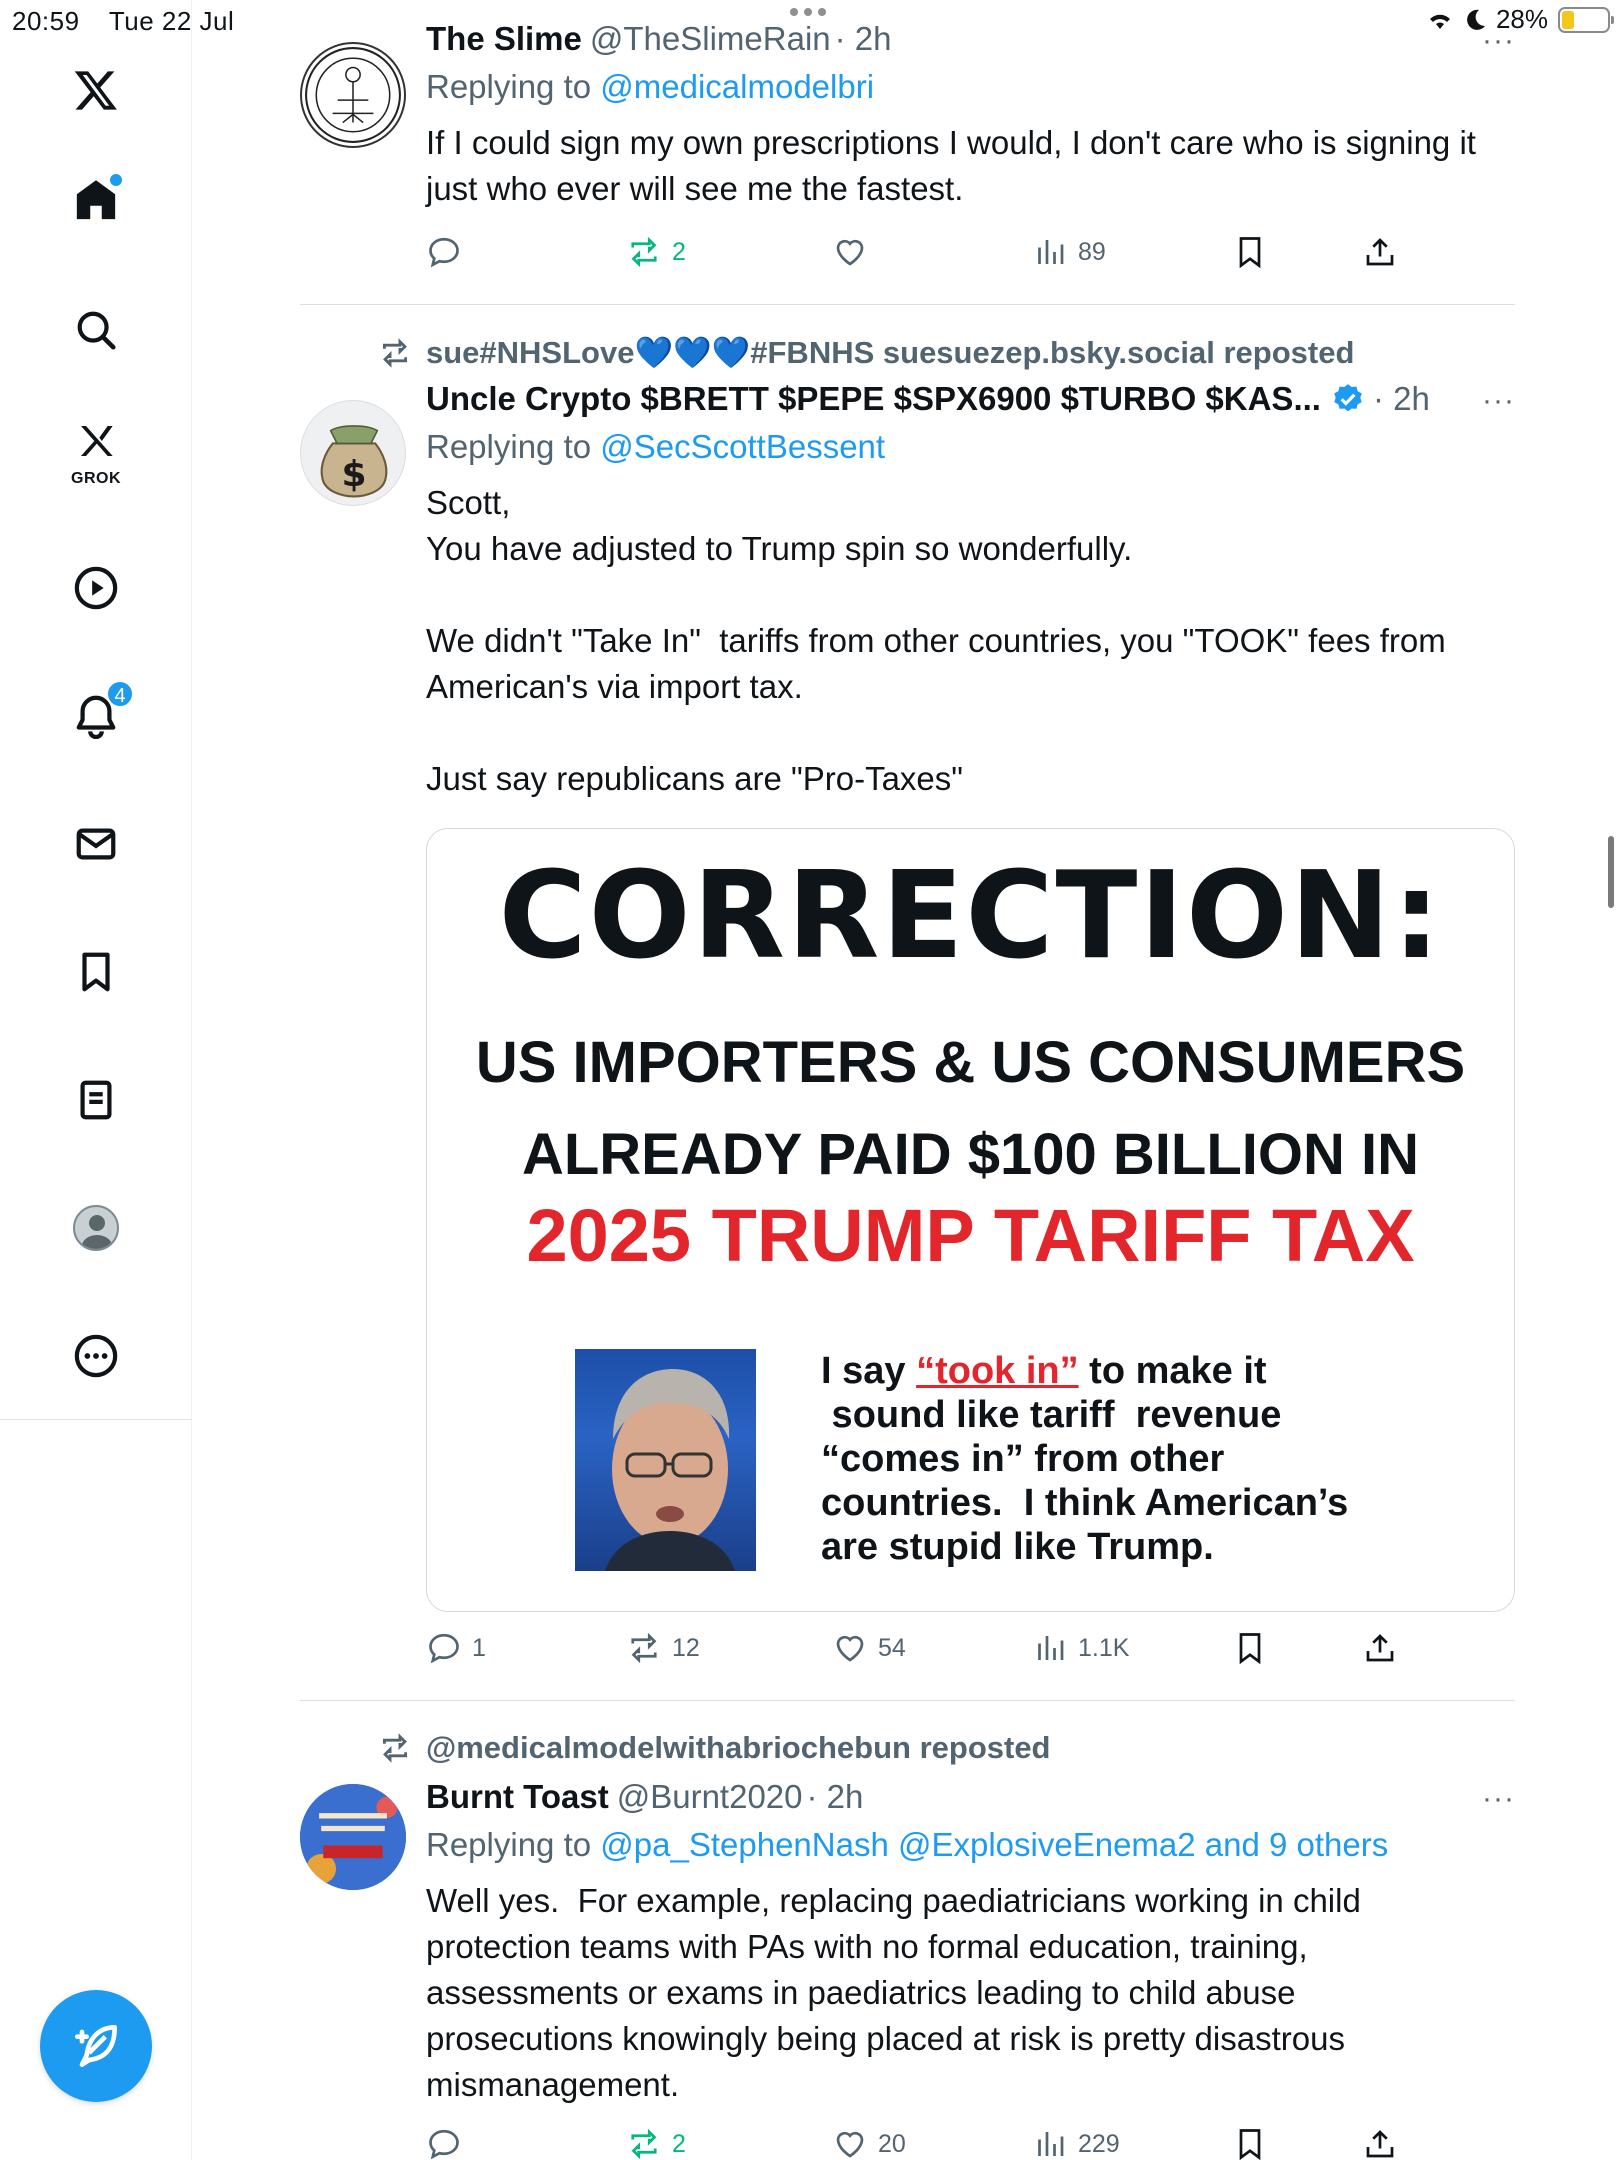 The width and height of the screenshot is (1620, 2160). What do you see at coordinates (869, 2143) in the screenshot?
I see `like-button: 20` at bounding box center [869, 2143].